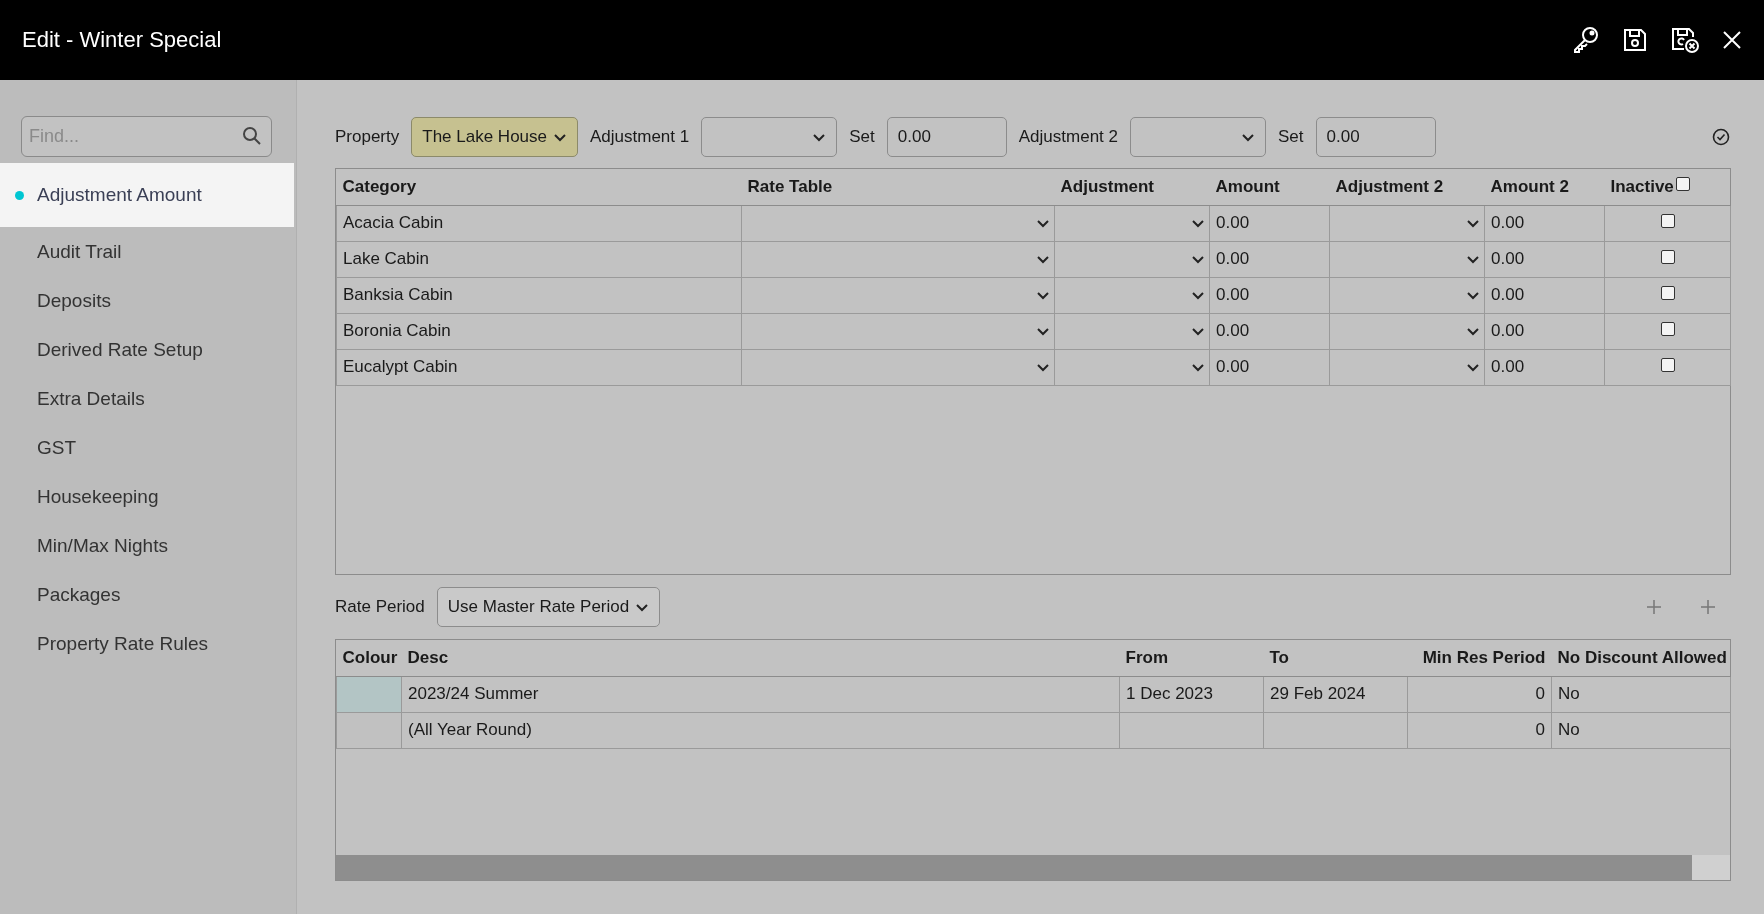 This screenshot has width=1764, height=914. Describe the element at coordinates (1191, 694) in the screenshot. I see `table-cell: 1 Dec 2023` at that location.